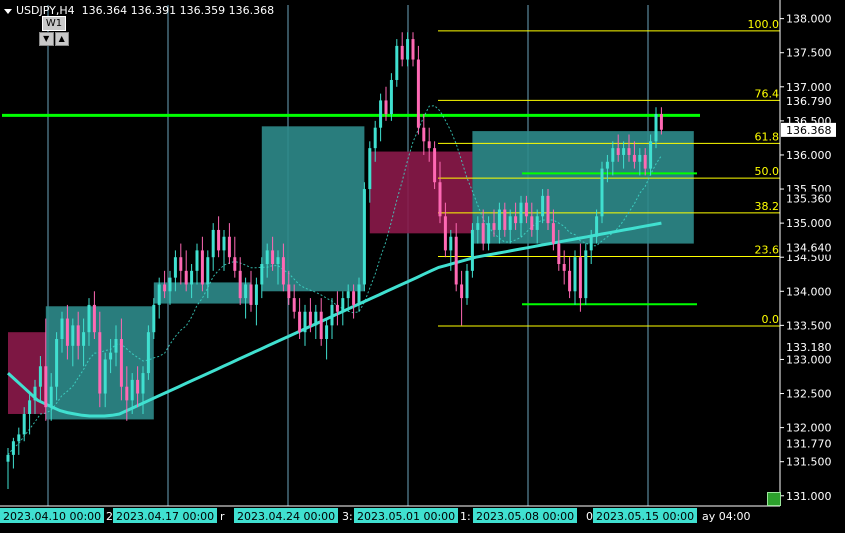 The image size is (845, 533). I want to click on time-tick-label: 3:, so click(347, 516).